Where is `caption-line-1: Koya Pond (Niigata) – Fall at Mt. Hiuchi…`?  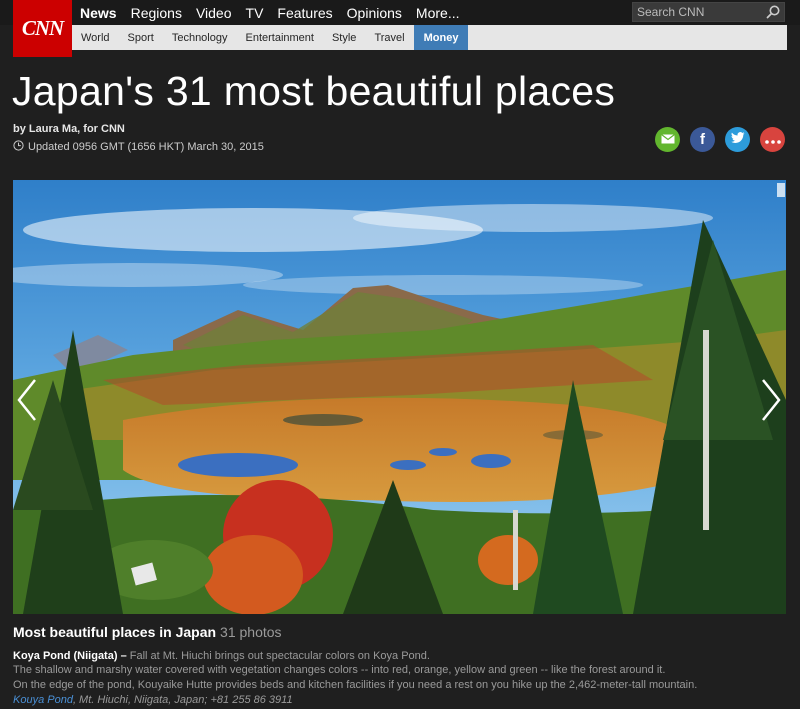
caption-line-1: Koya Pond (Niigata) – Fall at Mt. Hiuchi… is located at coordinates (221, 656).